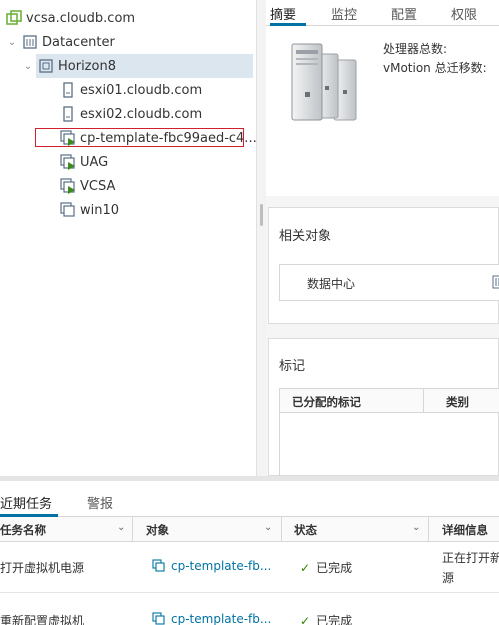 Image resolution: width=499 pixels, height=625 pixels. I want to click on pane-splitter, so click(261, 238).